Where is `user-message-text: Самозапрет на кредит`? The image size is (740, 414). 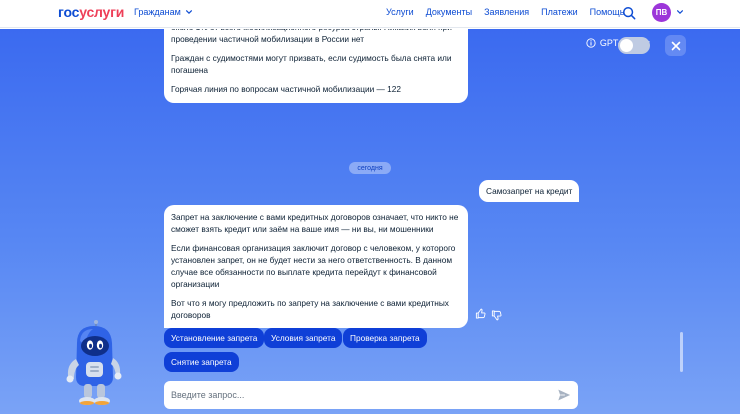 user-message-text: Самозапрет на кредит is located at coordinates (529, 191).